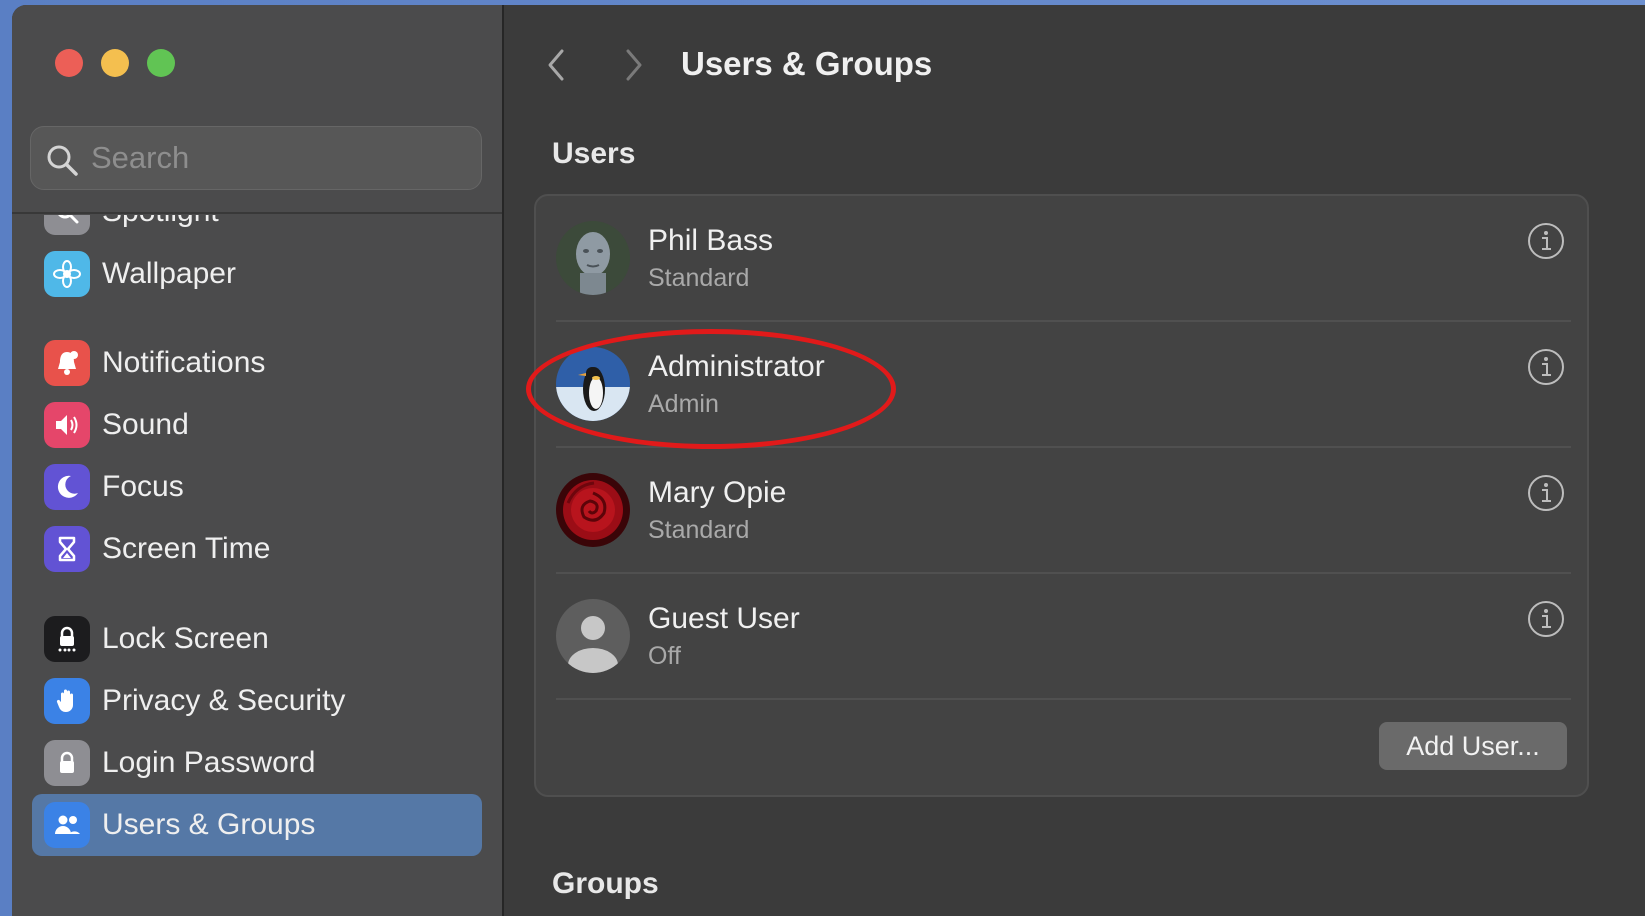  I want to click on groups-heading: Groups, so click(605, 883).